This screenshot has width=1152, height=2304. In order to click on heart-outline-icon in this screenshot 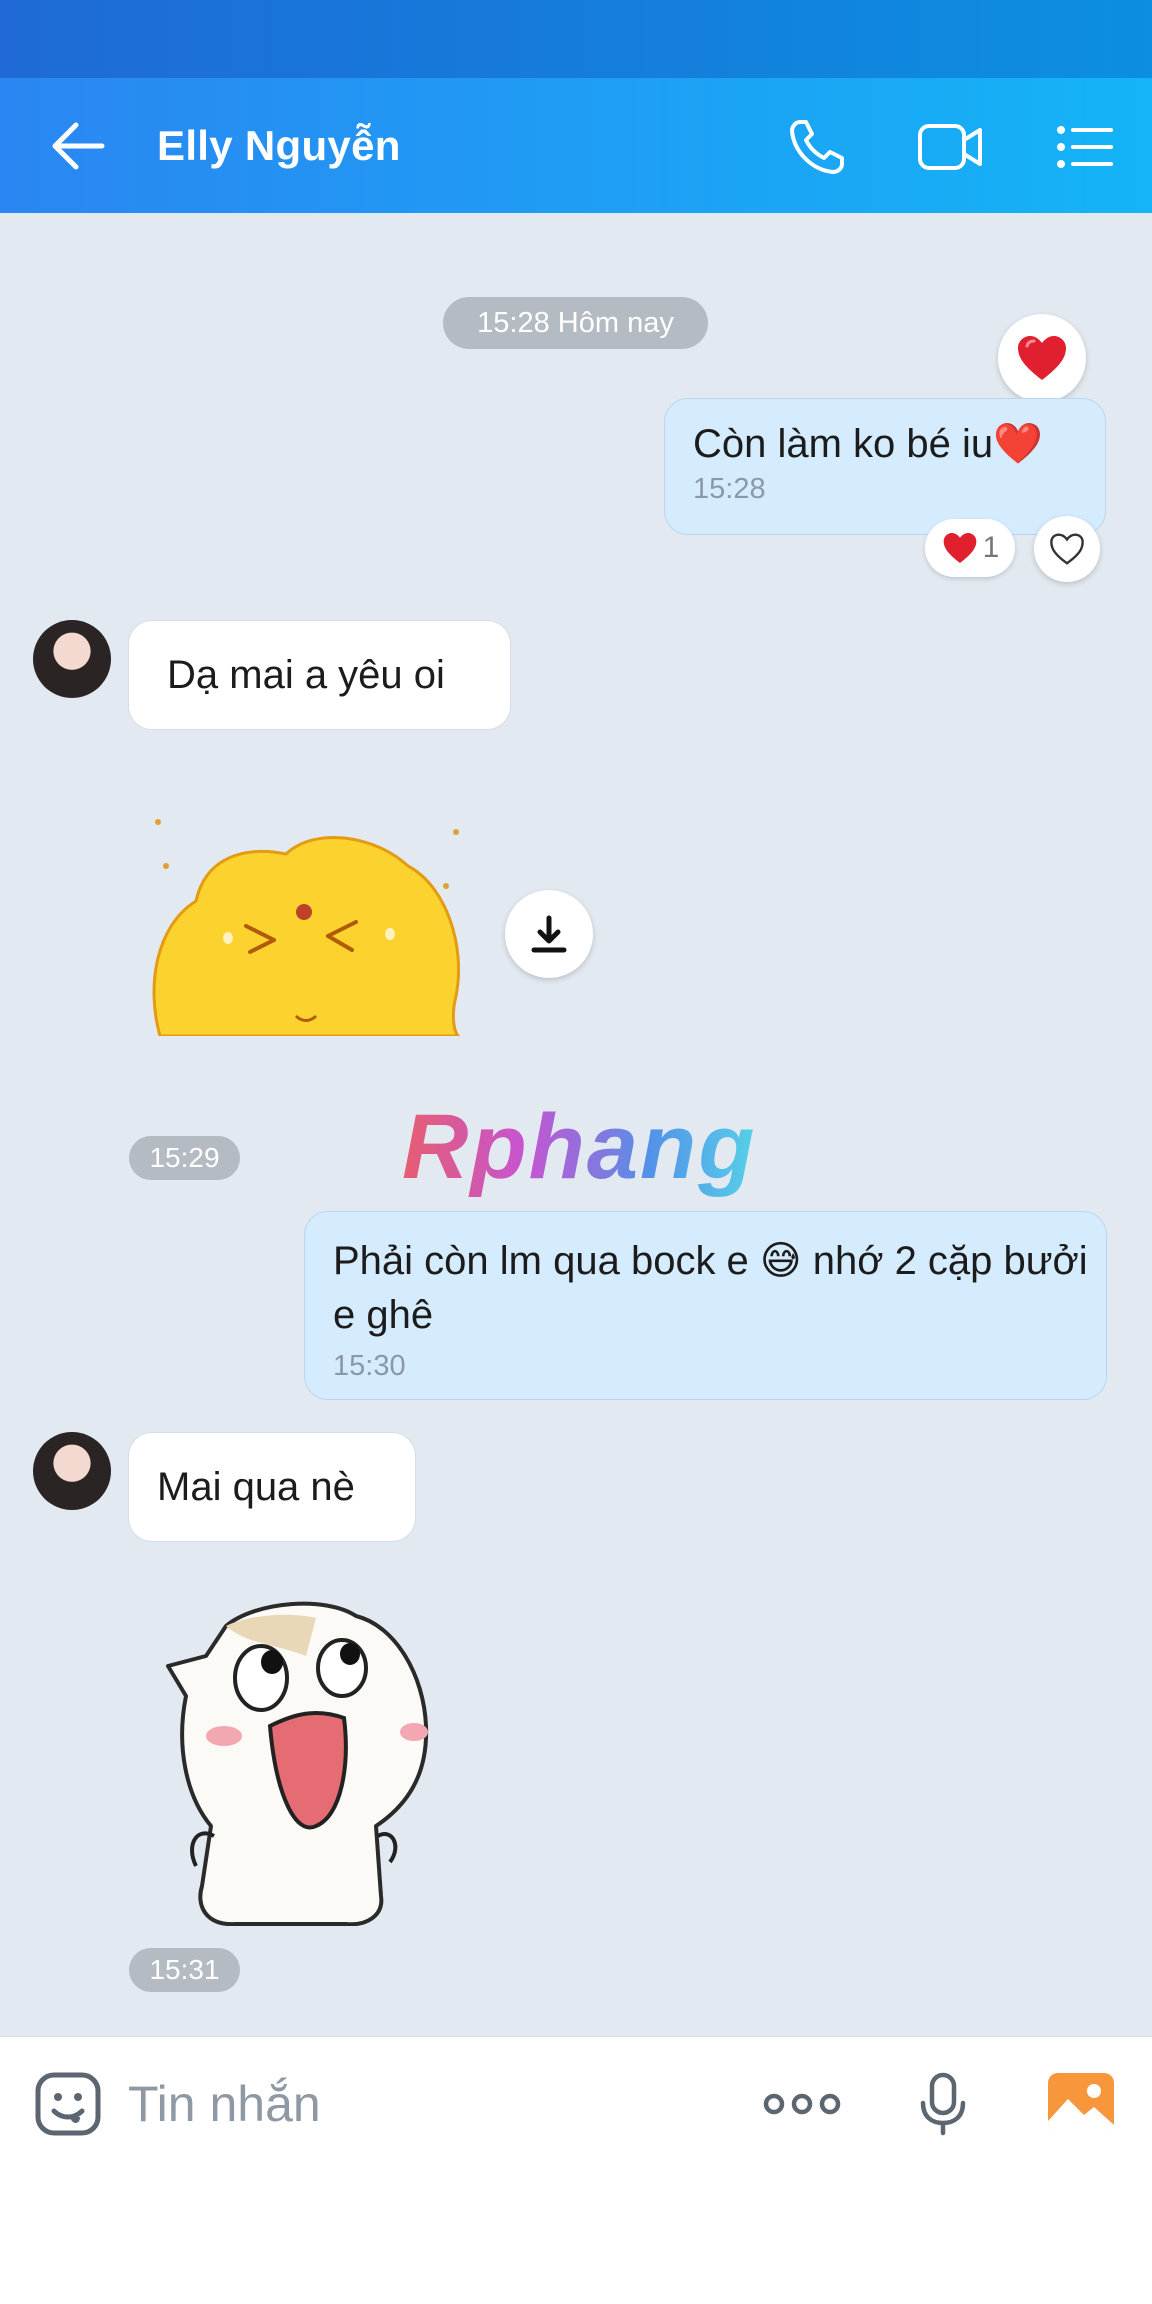, I will do `click(1067, 549)`.